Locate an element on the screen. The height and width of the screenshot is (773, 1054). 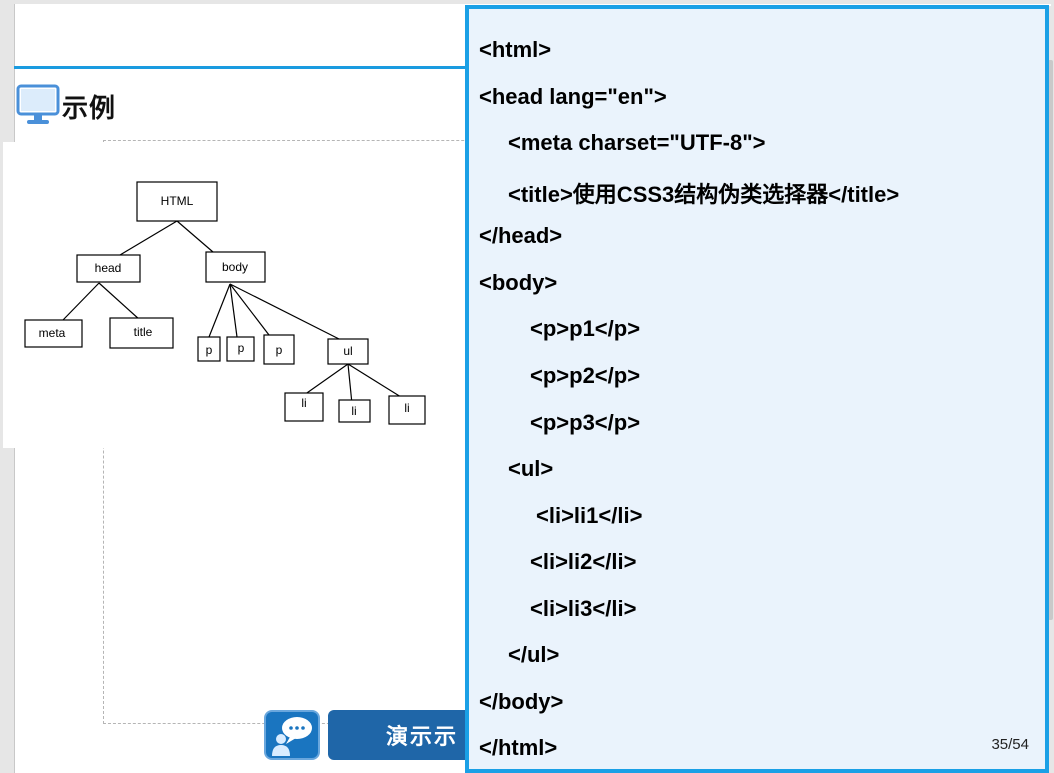
page-indicator: 35/54 is located at coordinates (1010, 744).